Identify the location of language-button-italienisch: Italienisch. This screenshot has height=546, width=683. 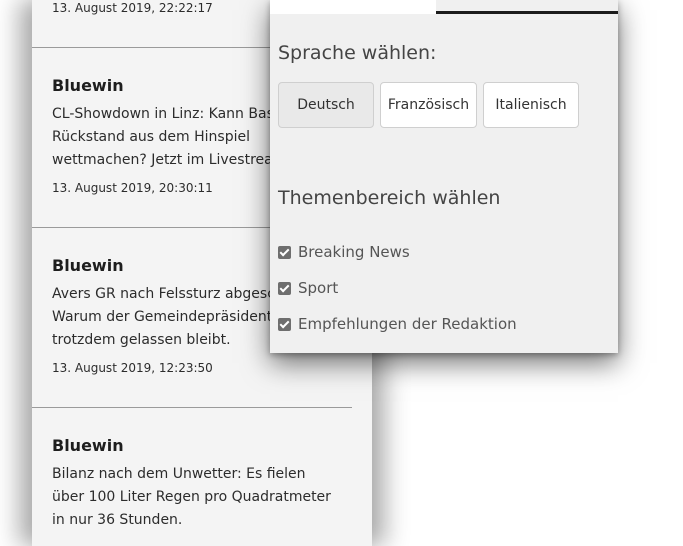
(531, 105).